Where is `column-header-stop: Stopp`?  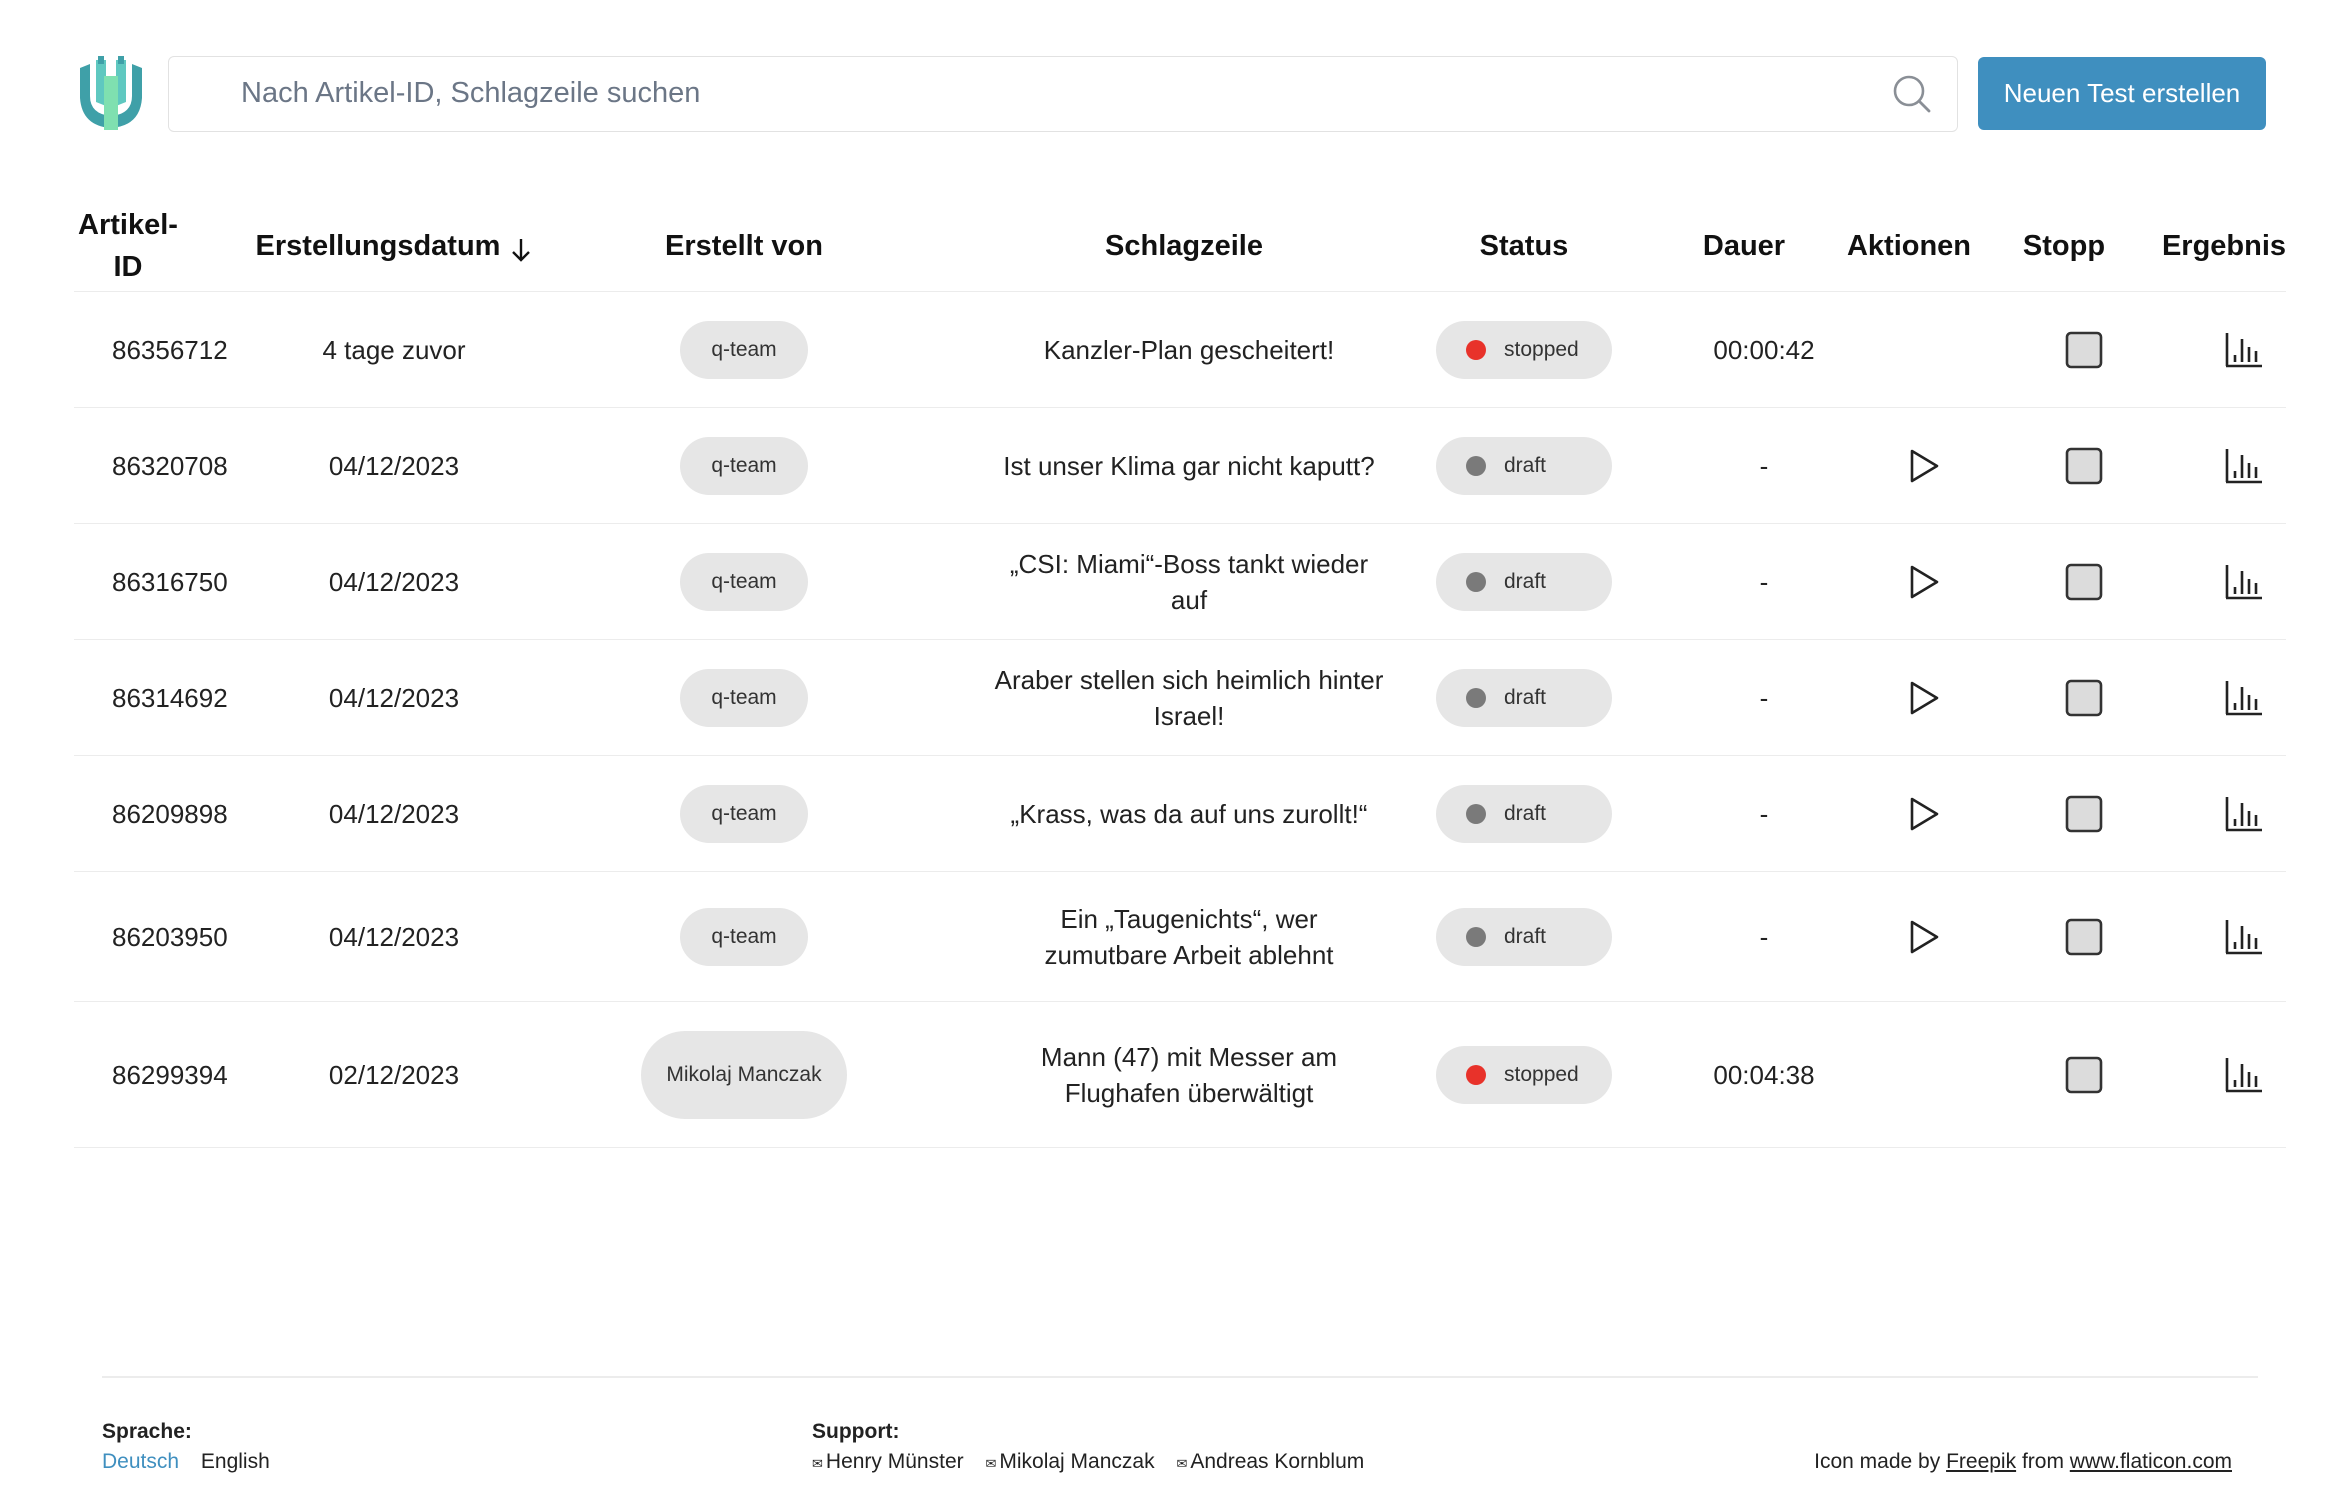 column-header-stop: Stopp is located at coordinates (2064, 246).